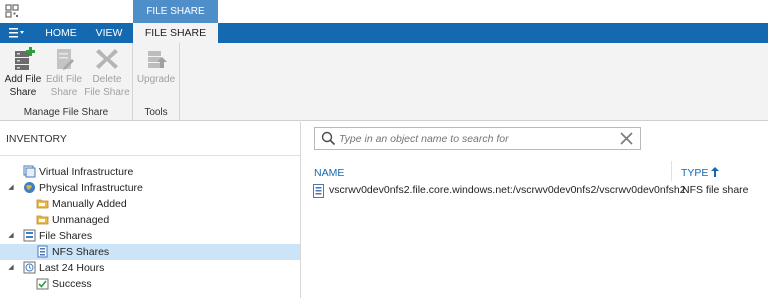 The height and width of the screenshot is (298, 768). I want to click on tree-item-label: Virtual Infrastructure, so click(86, 172).